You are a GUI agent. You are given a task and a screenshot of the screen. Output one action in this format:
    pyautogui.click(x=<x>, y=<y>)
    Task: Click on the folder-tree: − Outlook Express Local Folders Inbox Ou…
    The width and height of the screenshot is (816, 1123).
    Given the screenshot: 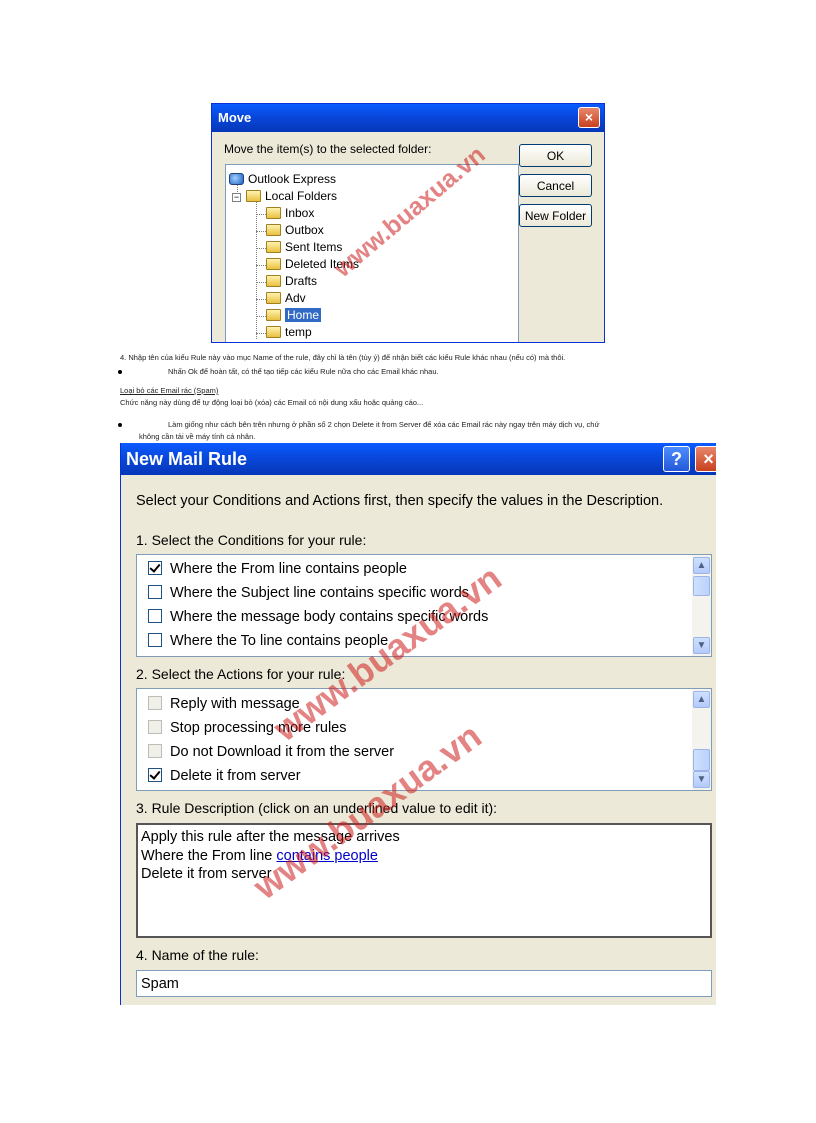 What is the action you would take?
    pyautogui.click(x=372, y=253)
    